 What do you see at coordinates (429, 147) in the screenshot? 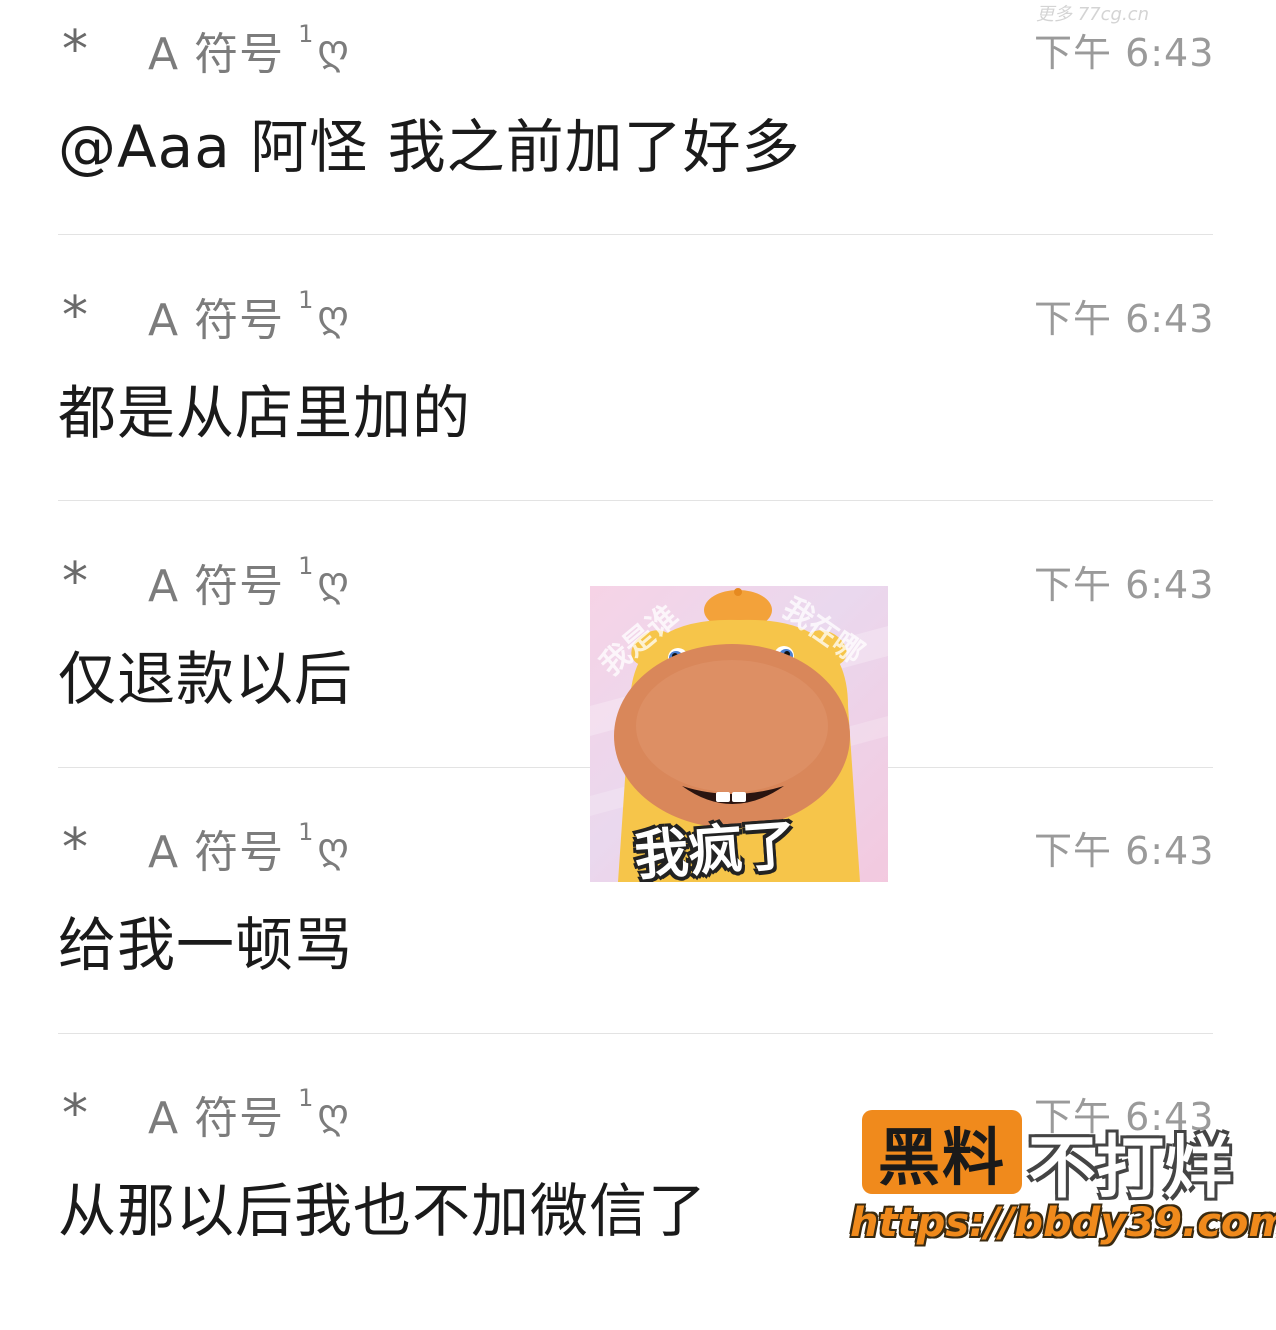
I see `message-text: @Aaa 阿怪 我之前加了好多` at bounding box center [429, 147].